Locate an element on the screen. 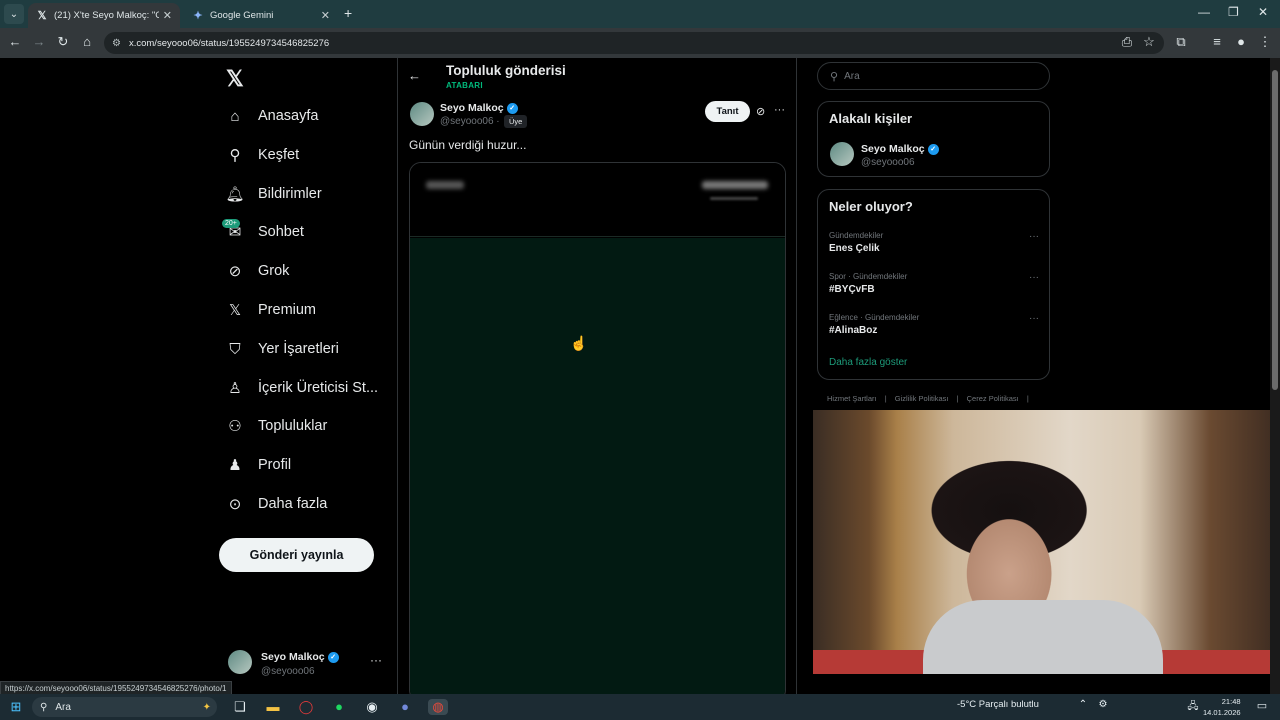 The width and height of the screenshot is (1280, 720). notification-icon: ▭ is located at coordinates (1262, 705).